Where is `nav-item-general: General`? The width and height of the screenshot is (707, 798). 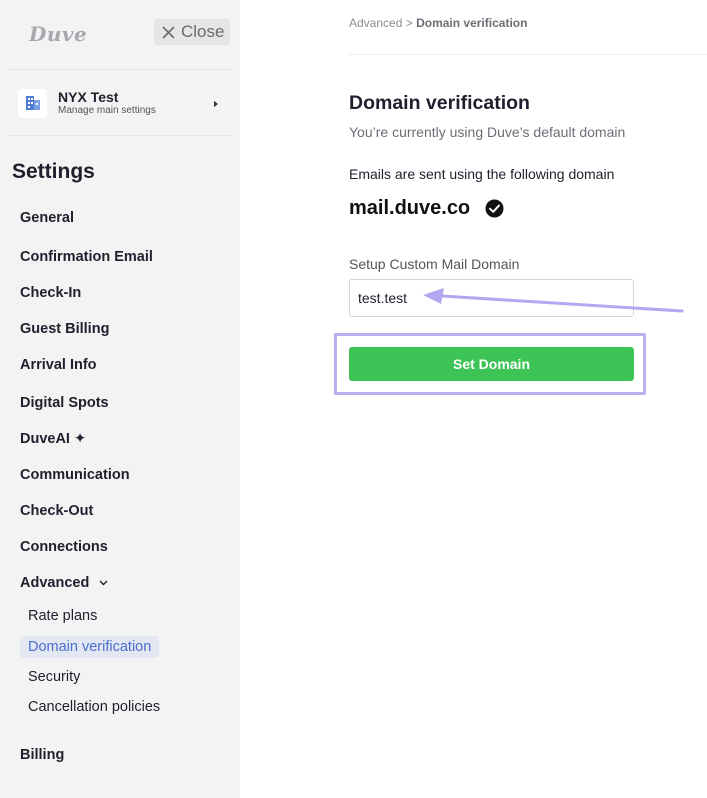 nav-item-general: General is located at coordinates (47, 218).